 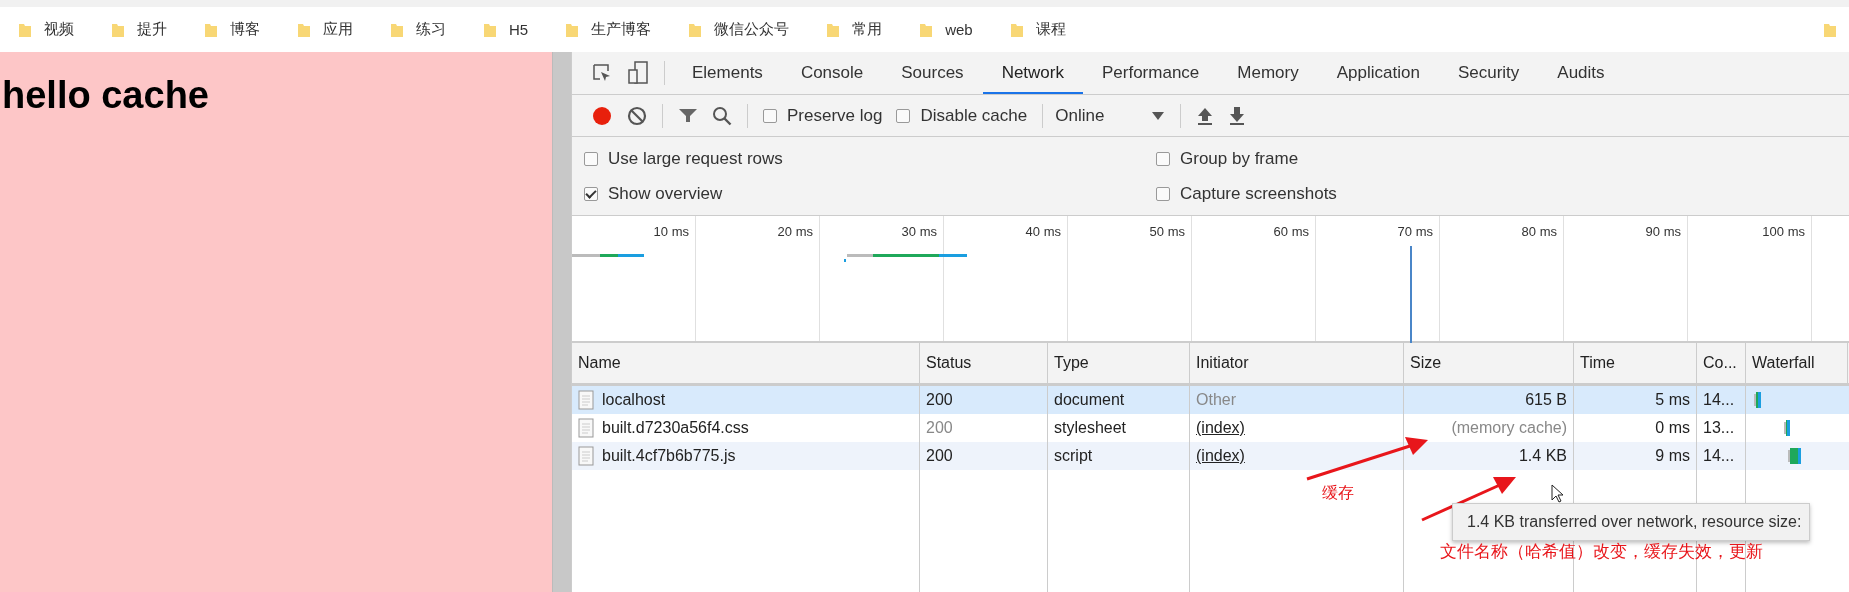 What do you see at coordinates (602, 115) in the screenshot?
I see `record-icon` at bounding box center [602, 115].